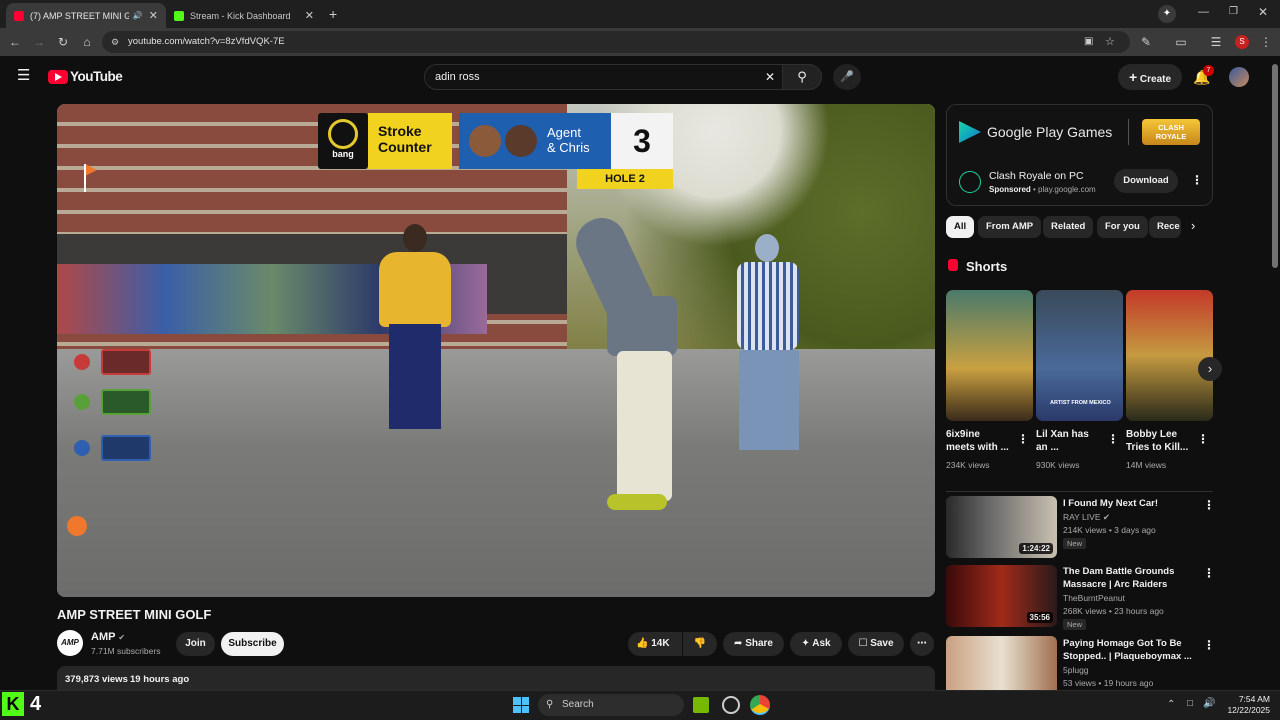  I want to click on join-button: Join, so click(195, 644).